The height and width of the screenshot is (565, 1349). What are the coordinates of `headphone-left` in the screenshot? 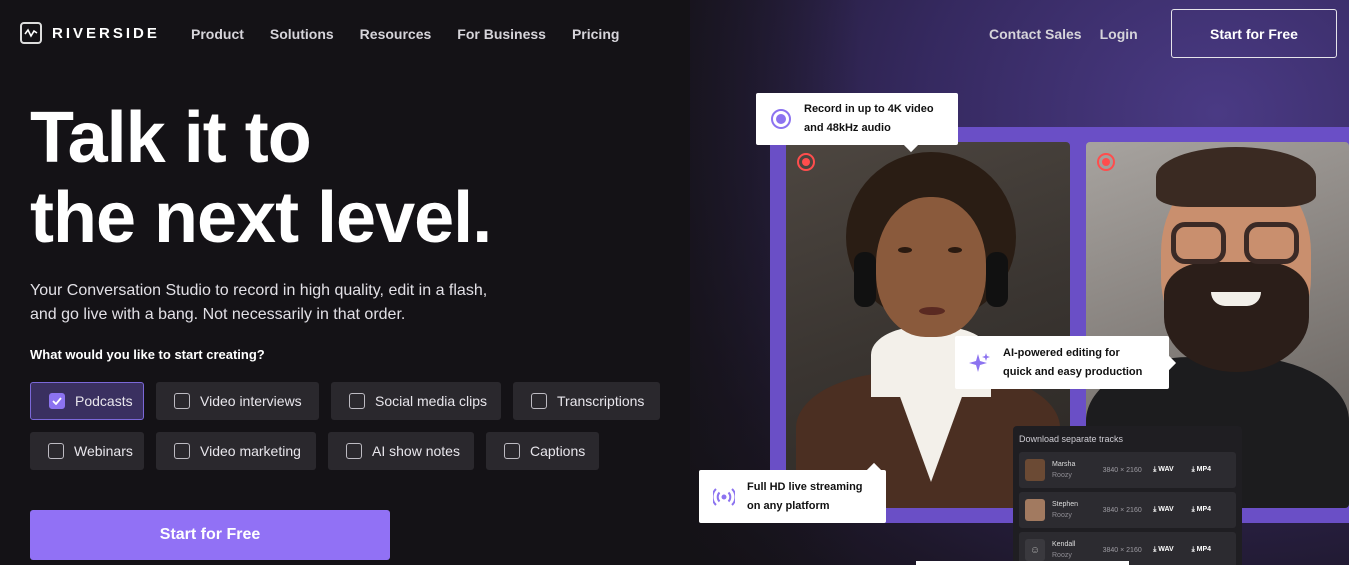 It's located at (865, 279).